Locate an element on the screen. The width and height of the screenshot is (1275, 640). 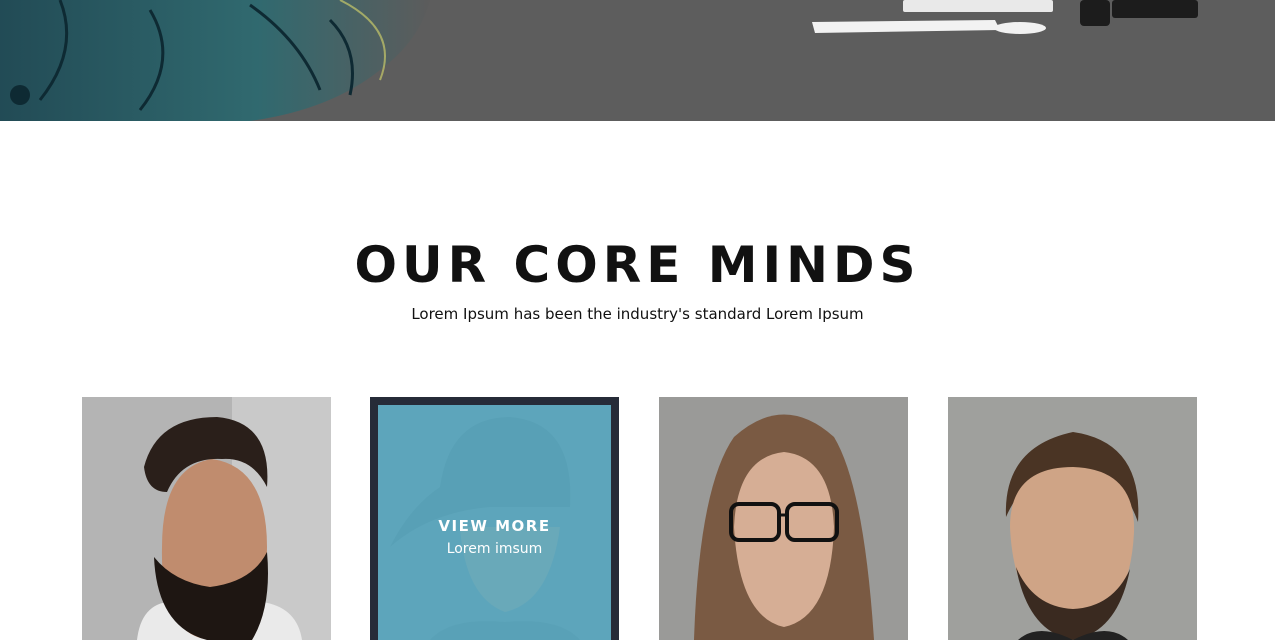
view-more-subtext: Lorem imsum is located at coordinates (494, 548).